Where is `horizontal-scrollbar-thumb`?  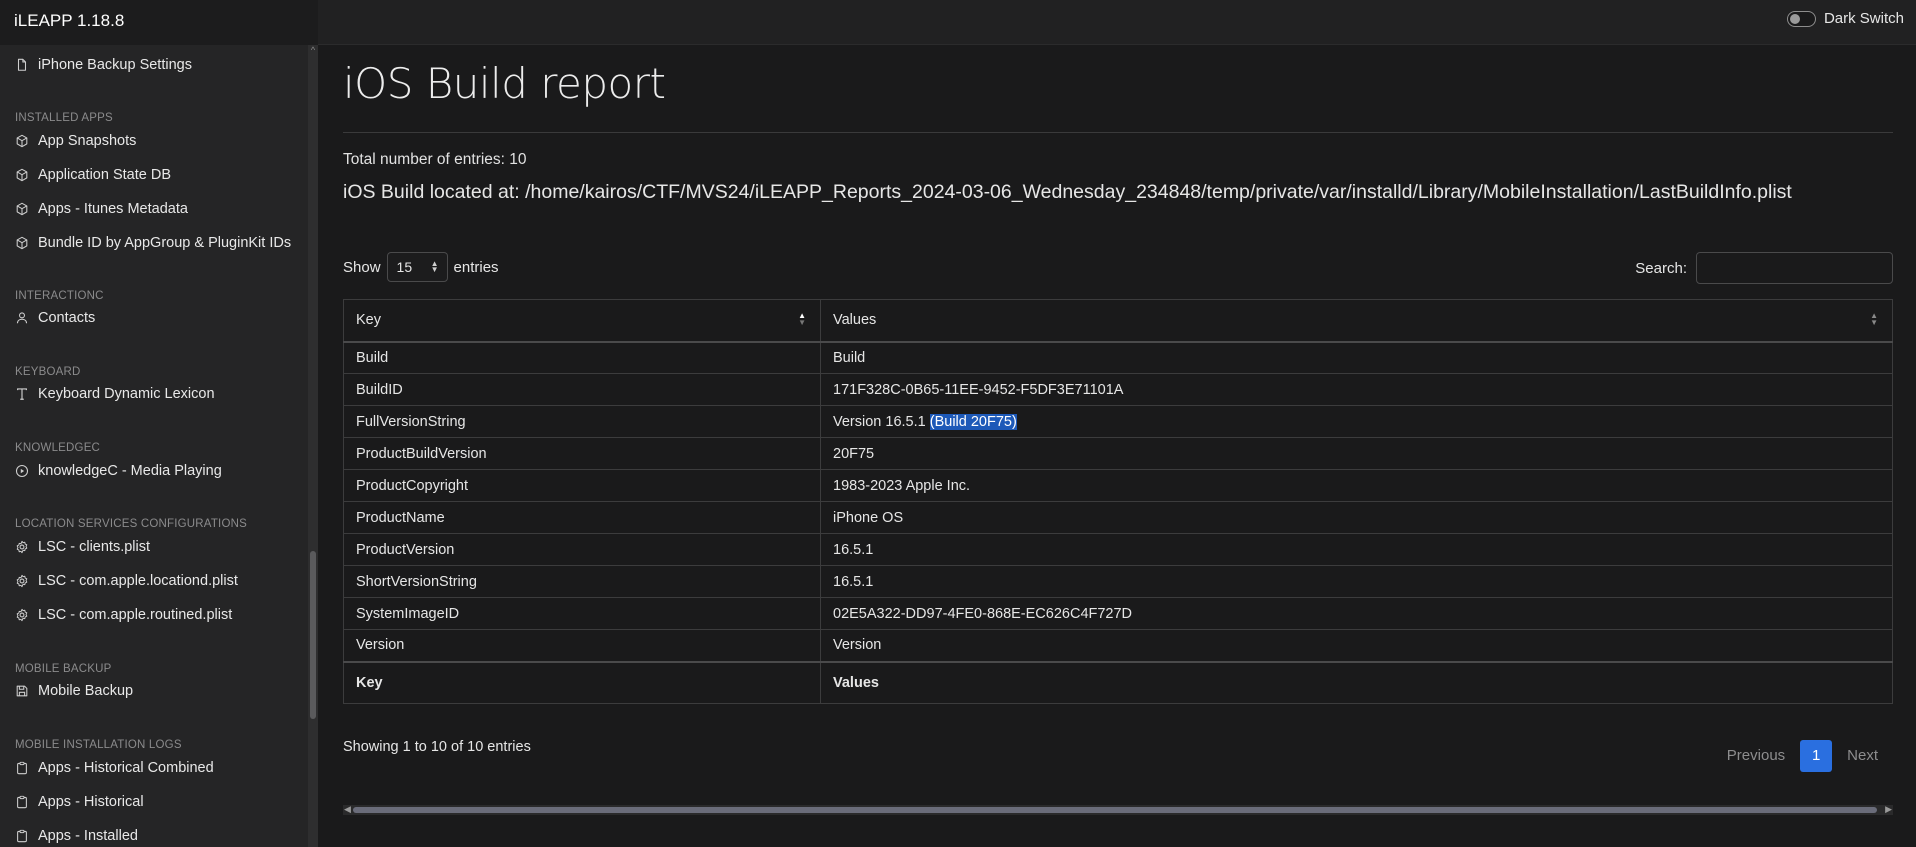
horizontal-scrollbar-thumb is located at coordinates (1115, 810).